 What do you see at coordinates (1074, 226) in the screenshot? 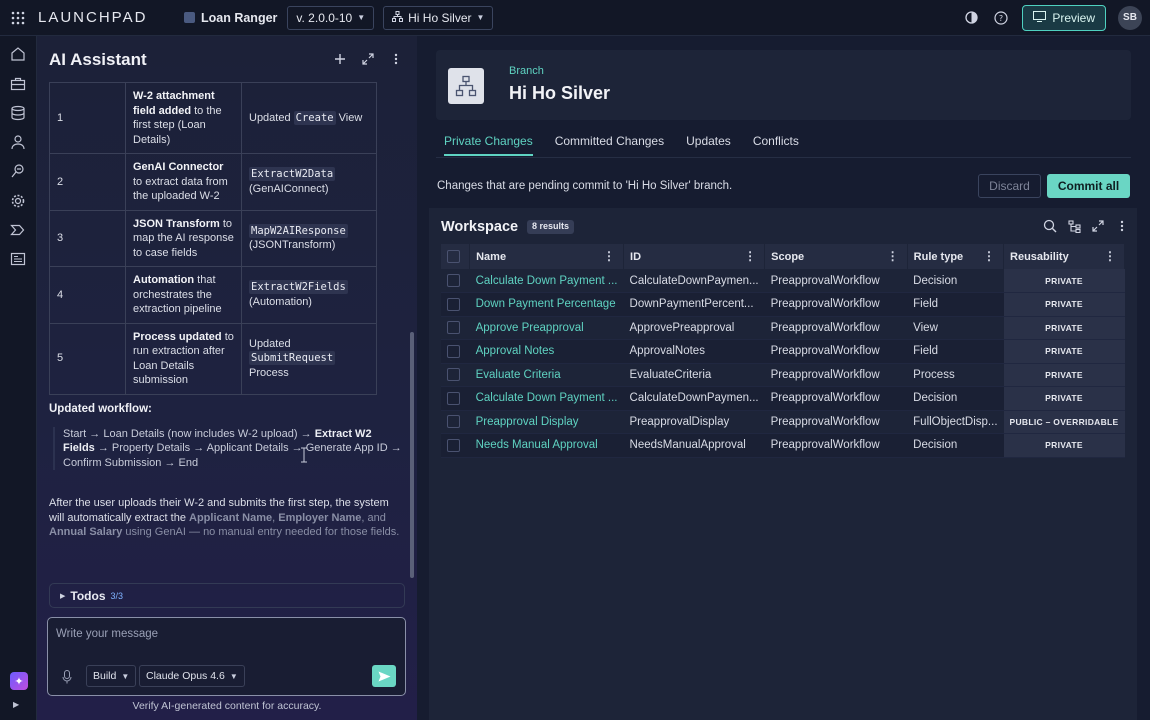
I see `filter-tree-icon` at bounding box center [1074, 226].